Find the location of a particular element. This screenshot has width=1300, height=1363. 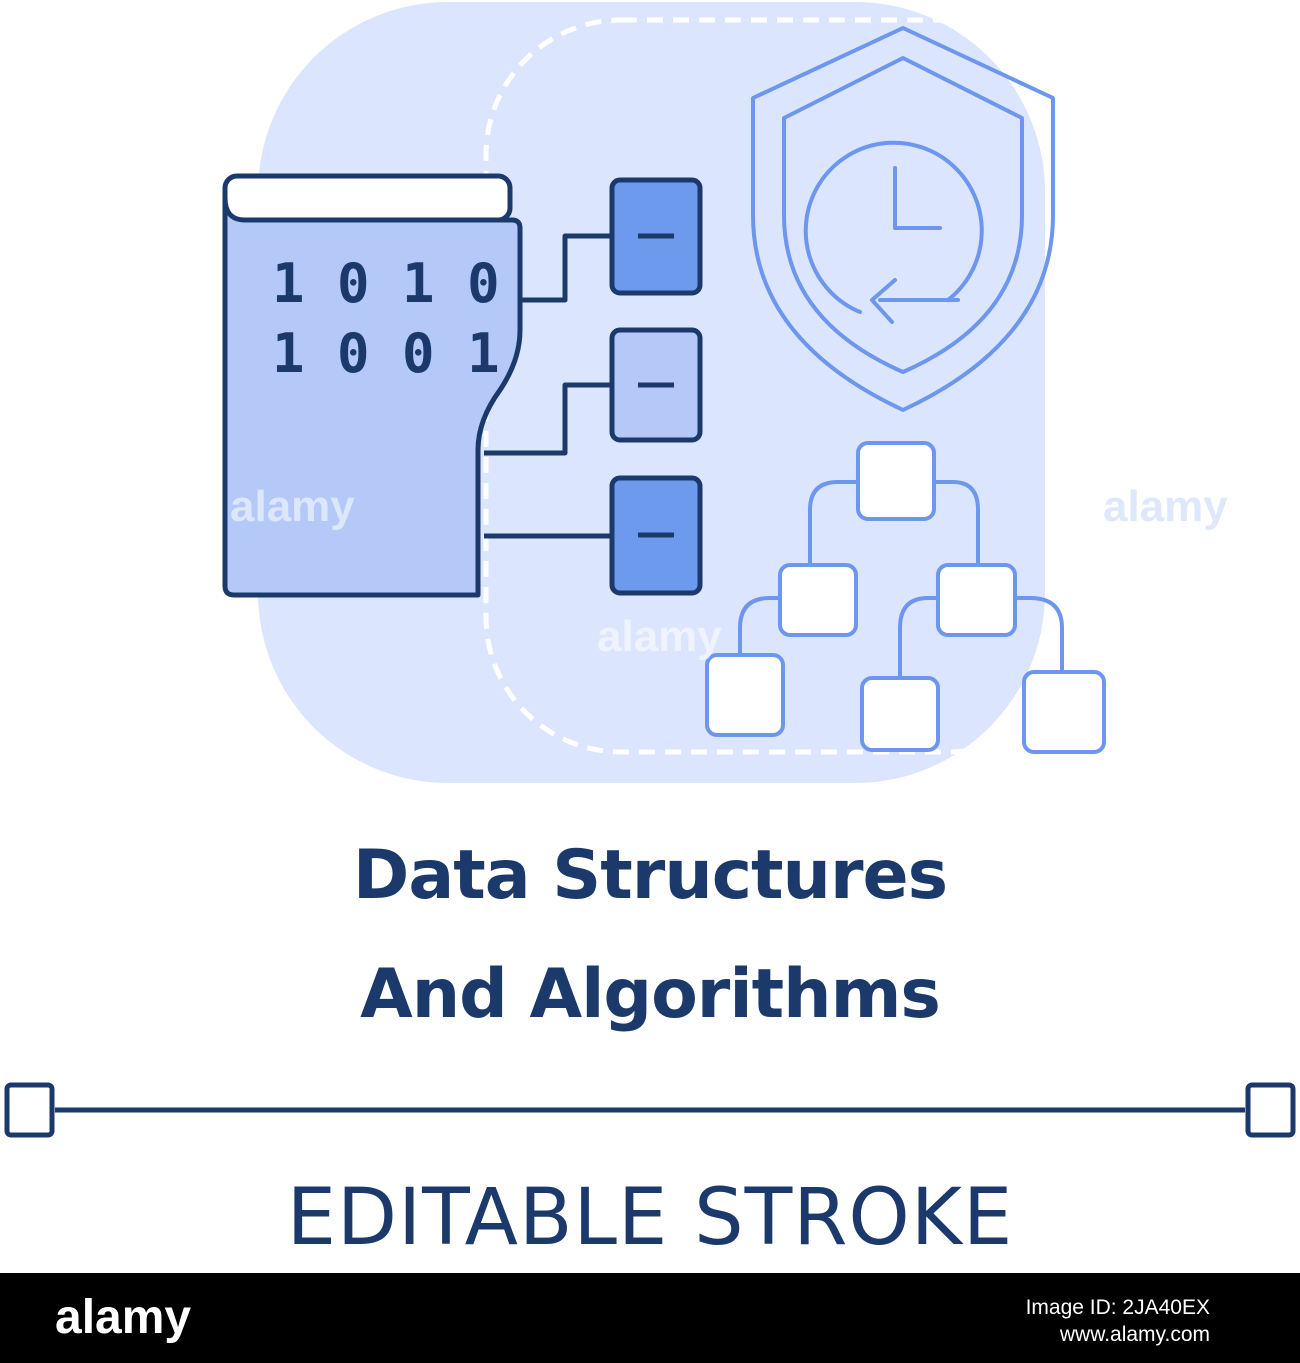

site-url: www.alamy.com is located at coordinates (1134, 1334).